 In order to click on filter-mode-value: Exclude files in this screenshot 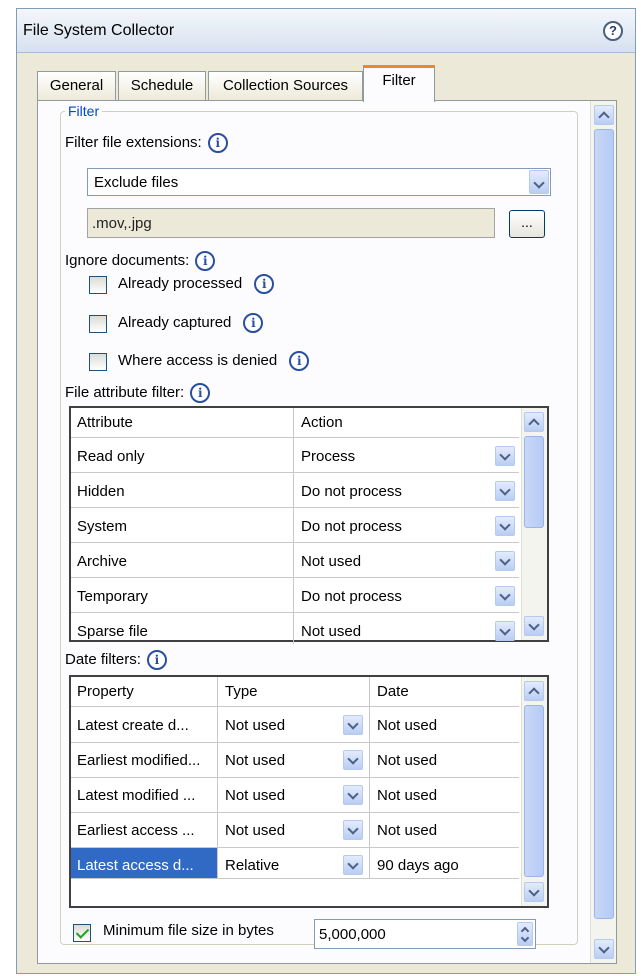, I will do `click(136, 182)`.